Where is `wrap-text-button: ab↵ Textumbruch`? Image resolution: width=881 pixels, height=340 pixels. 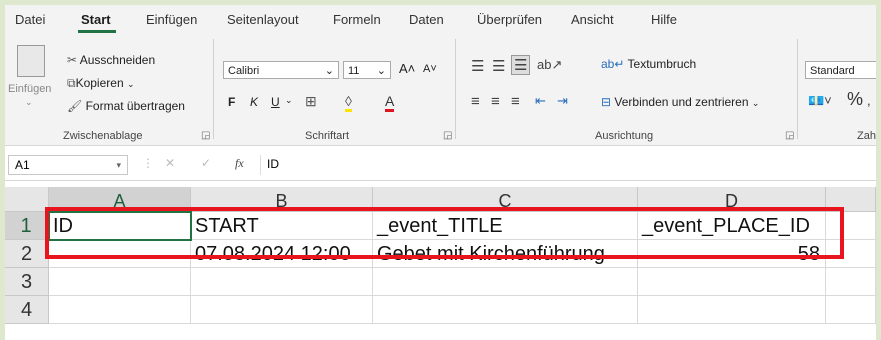
wrap-text-button: ab↵ Textumbruch is located at coordinates (648, 64).